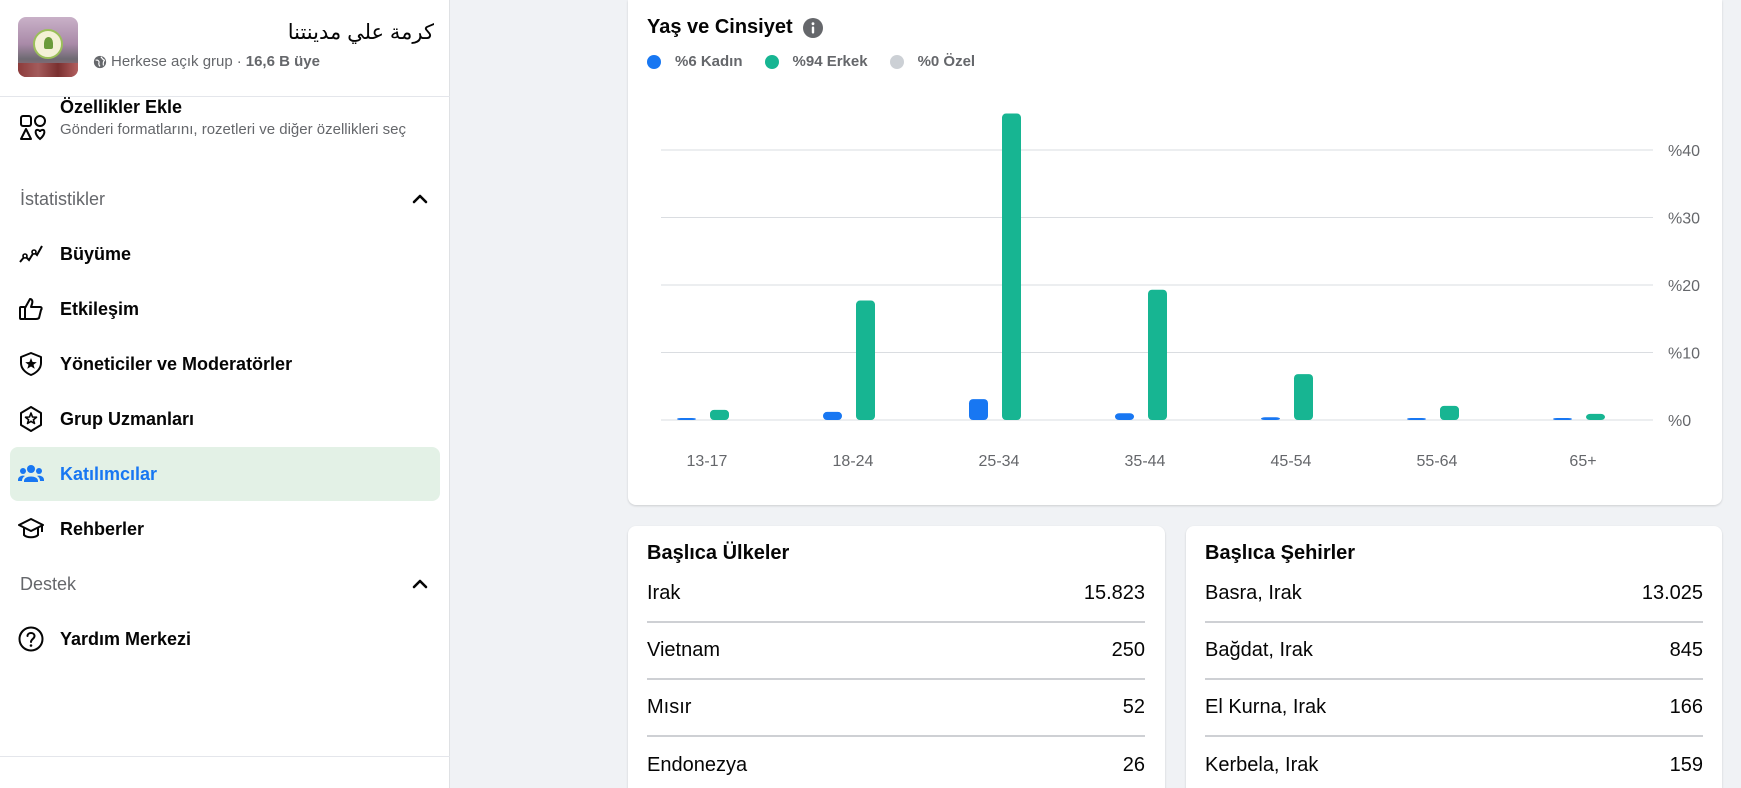  I want to click on x-tick-label: 35-44, so click(1145, 461).